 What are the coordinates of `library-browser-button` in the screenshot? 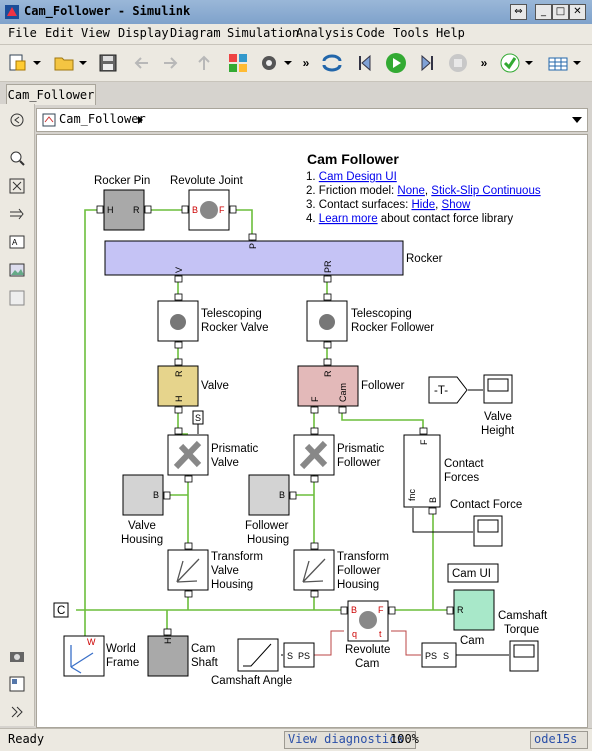 It's located at (238, 63).